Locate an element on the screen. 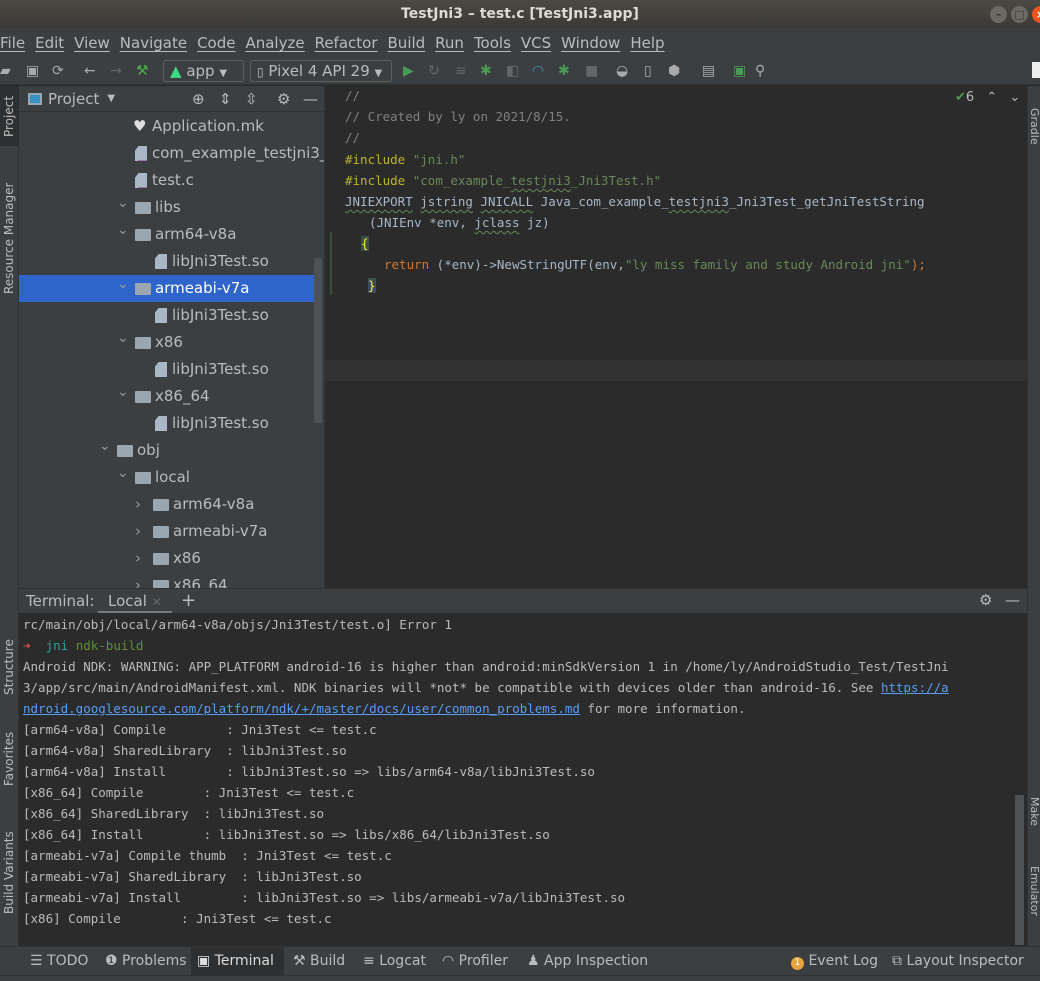 This screenshot has height=981, width=1040. debug-attach-icon: ✱ is located at coordinates (564, 71).